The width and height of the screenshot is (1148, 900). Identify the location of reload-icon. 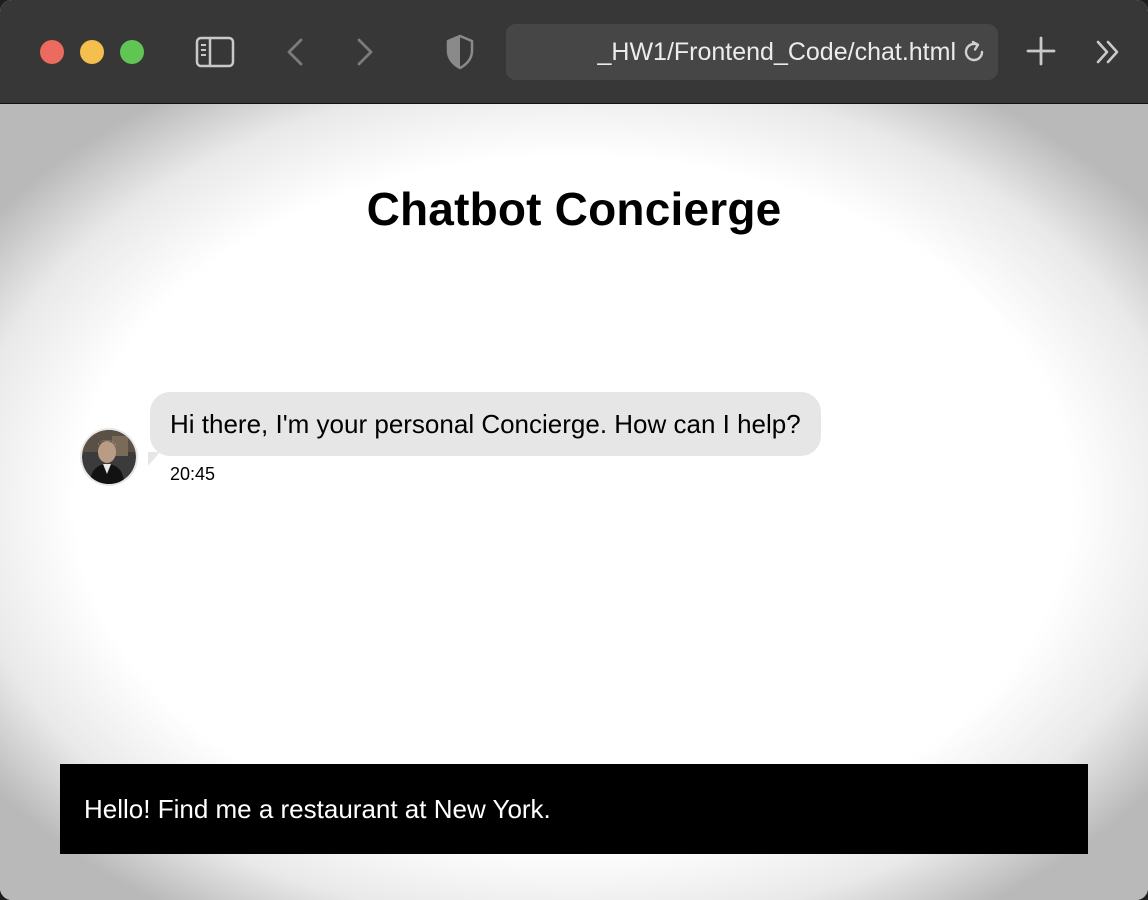
(974, 52).